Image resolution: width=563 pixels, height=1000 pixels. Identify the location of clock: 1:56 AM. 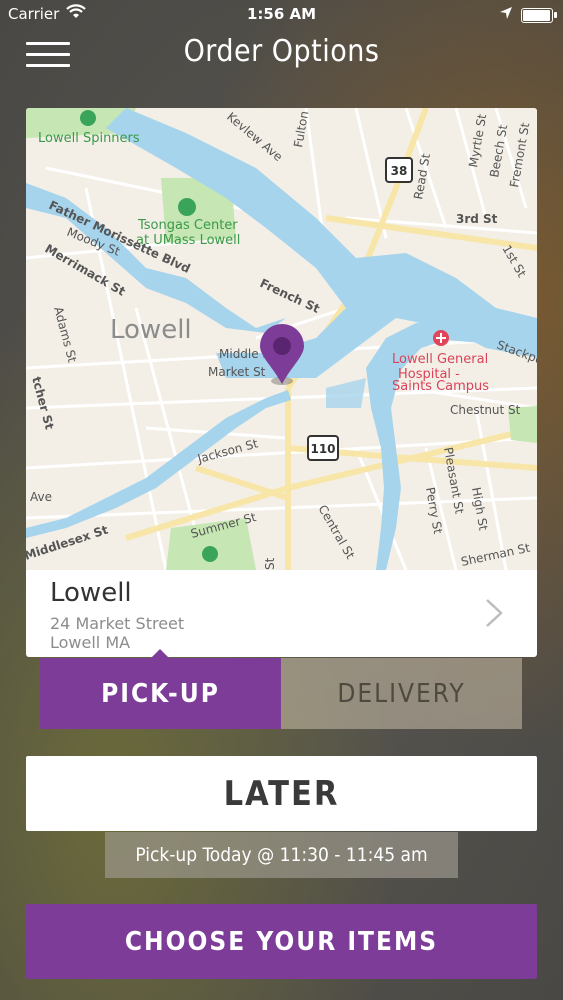
(281, 14).